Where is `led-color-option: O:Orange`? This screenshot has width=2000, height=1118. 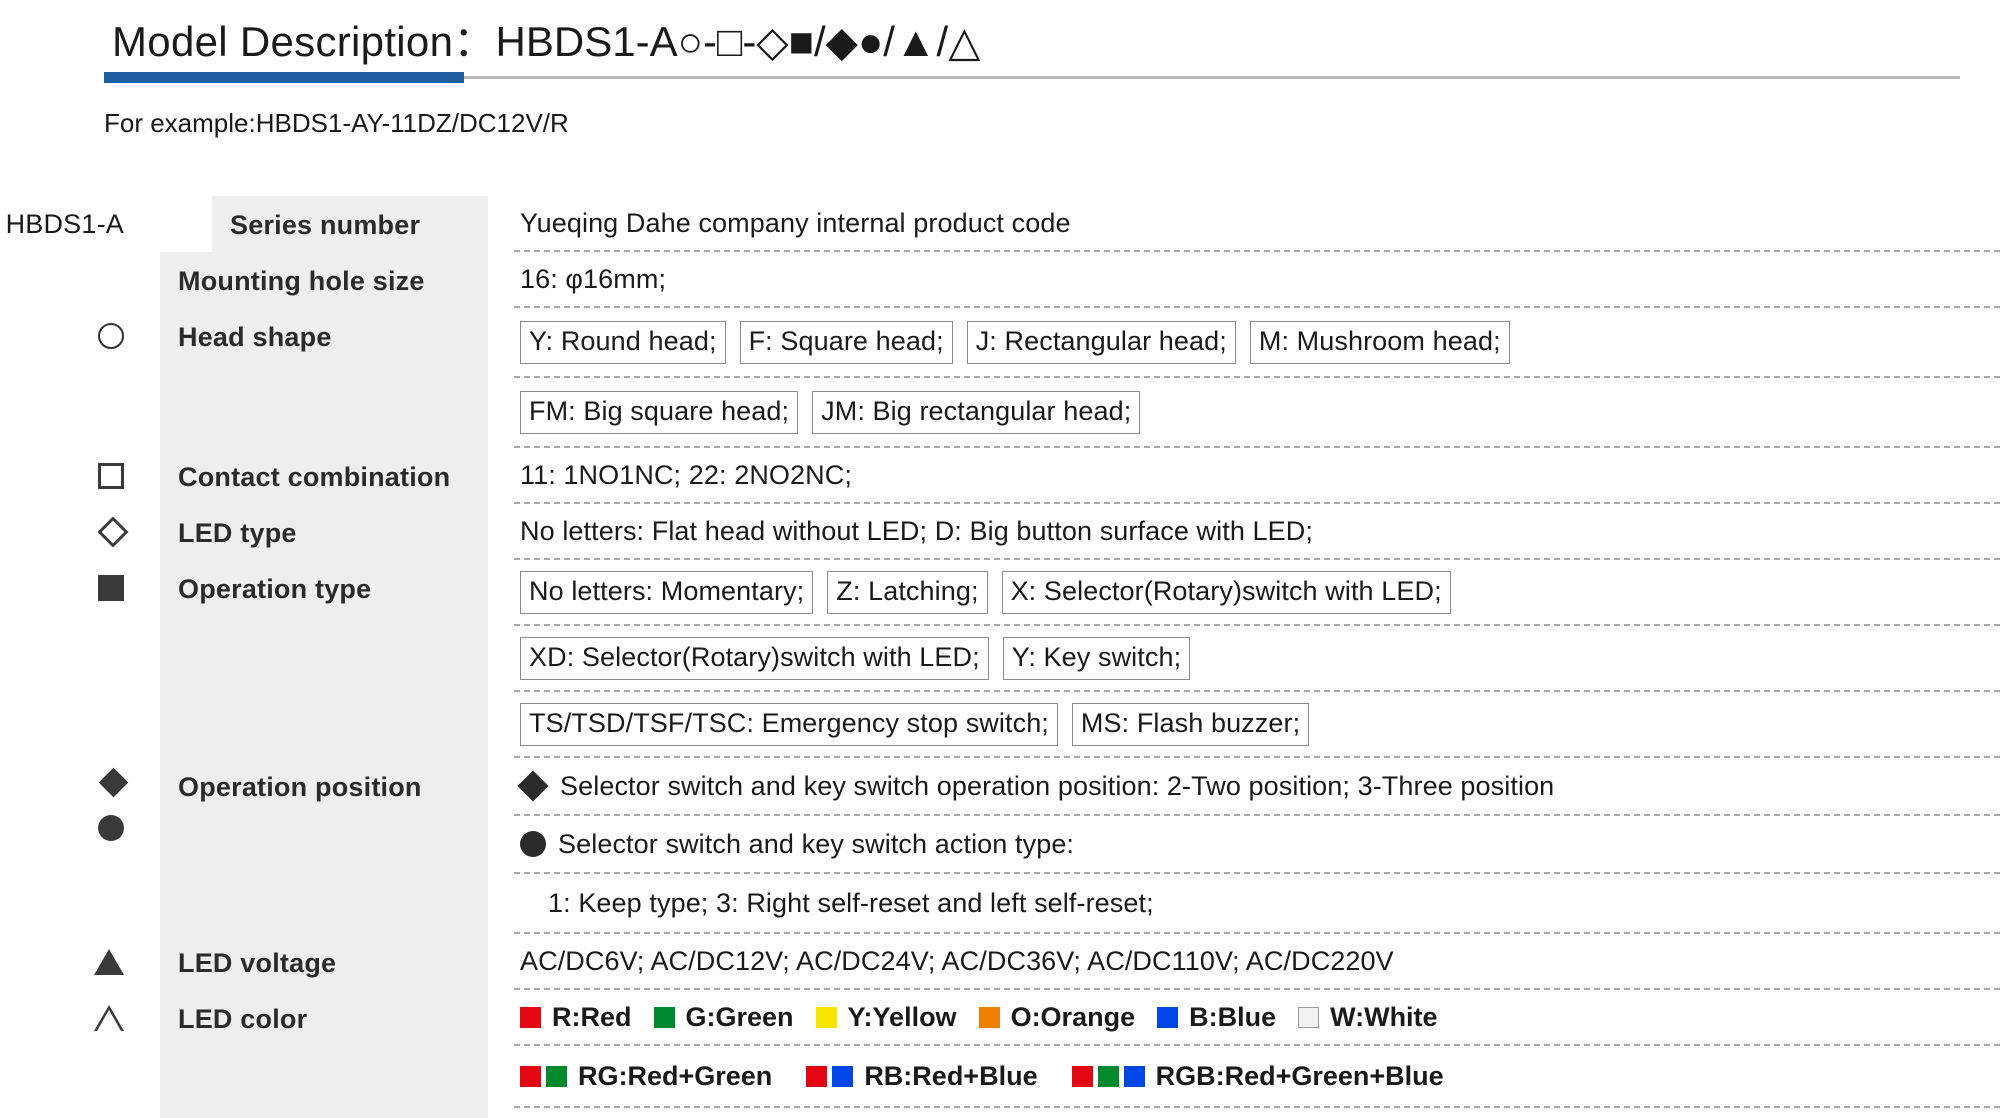
led-color-option: O:Orange is located at coordinates (1057, 1017).